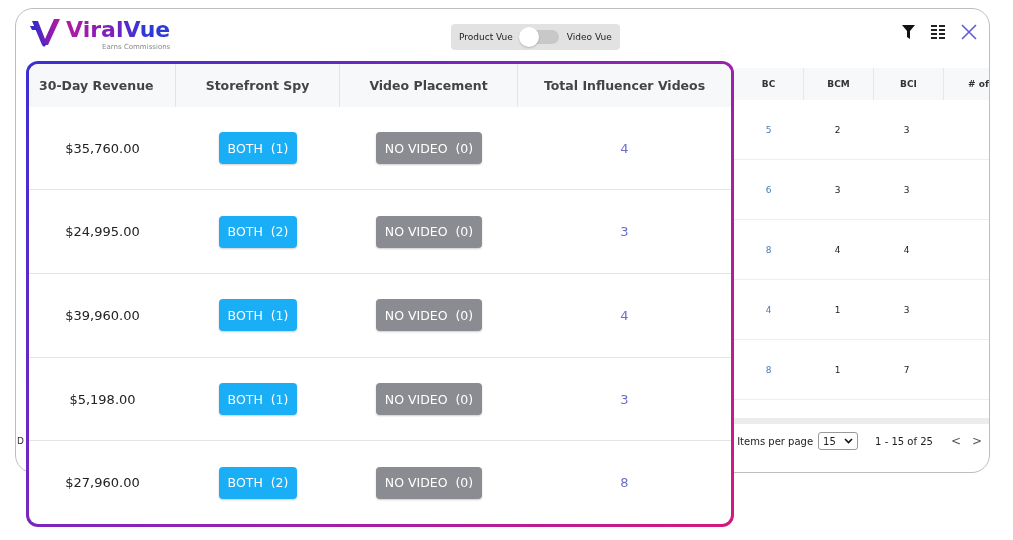  Describe the element at coordinates (906, 370) in the screenshot. I see `table-cell-text: 7` at that location.